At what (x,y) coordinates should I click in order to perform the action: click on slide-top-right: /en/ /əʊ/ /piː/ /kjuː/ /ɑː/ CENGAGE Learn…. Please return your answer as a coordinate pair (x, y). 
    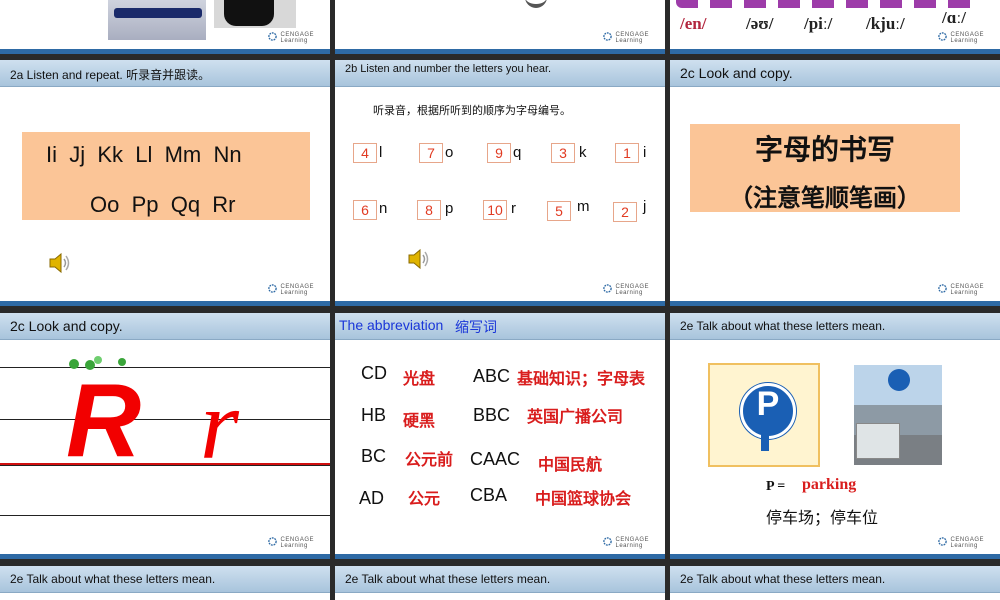
    Looking at the image, I should click on (835, 27).